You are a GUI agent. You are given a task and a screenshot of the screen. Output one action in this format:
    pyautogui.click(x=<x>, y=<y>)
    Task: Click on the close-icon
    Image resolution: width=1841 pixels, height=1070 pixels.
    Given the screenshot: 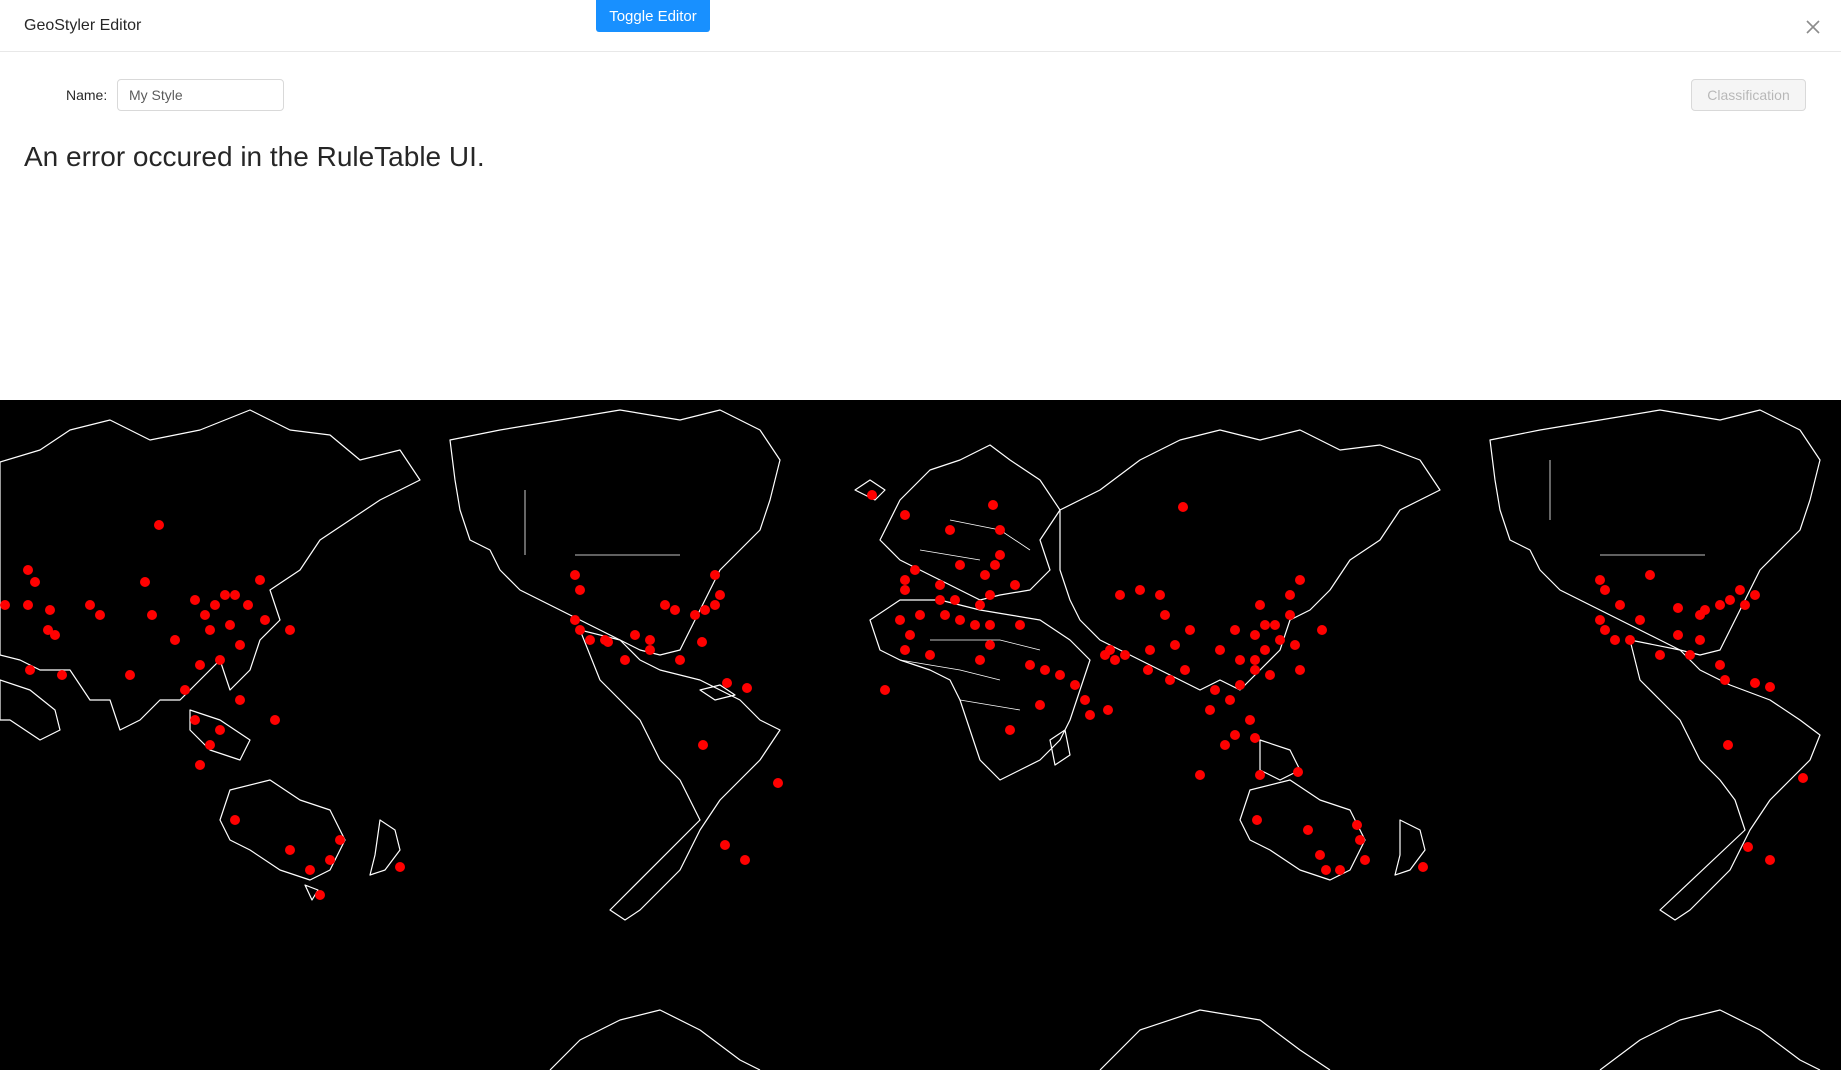 What is the action you would take?
    pyautogui.click(x=1813, y=27)
    